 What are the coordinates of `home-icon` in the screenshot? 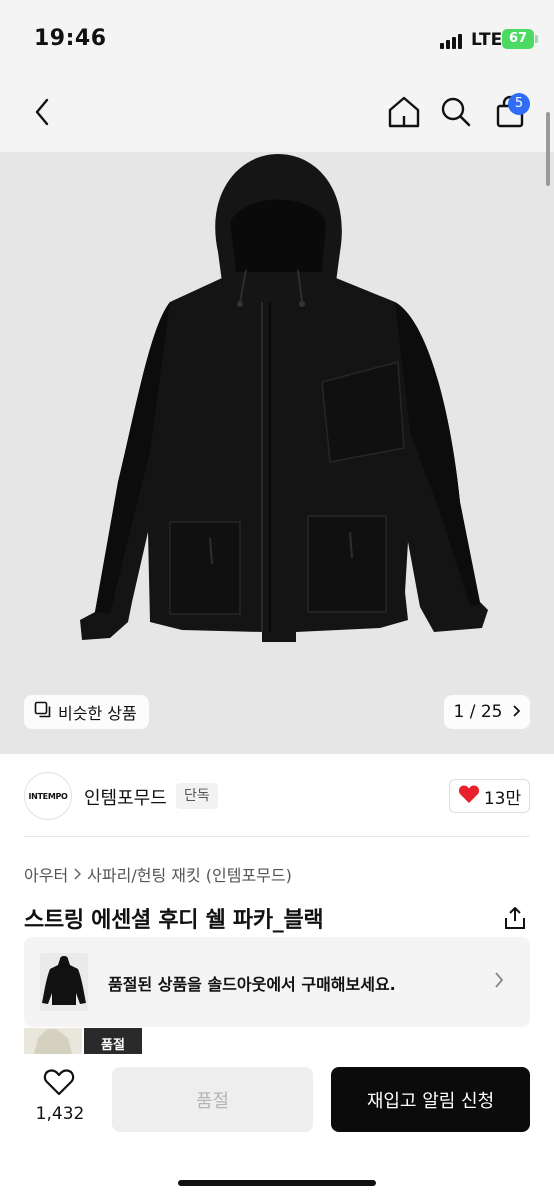 It's located at (404, 112).